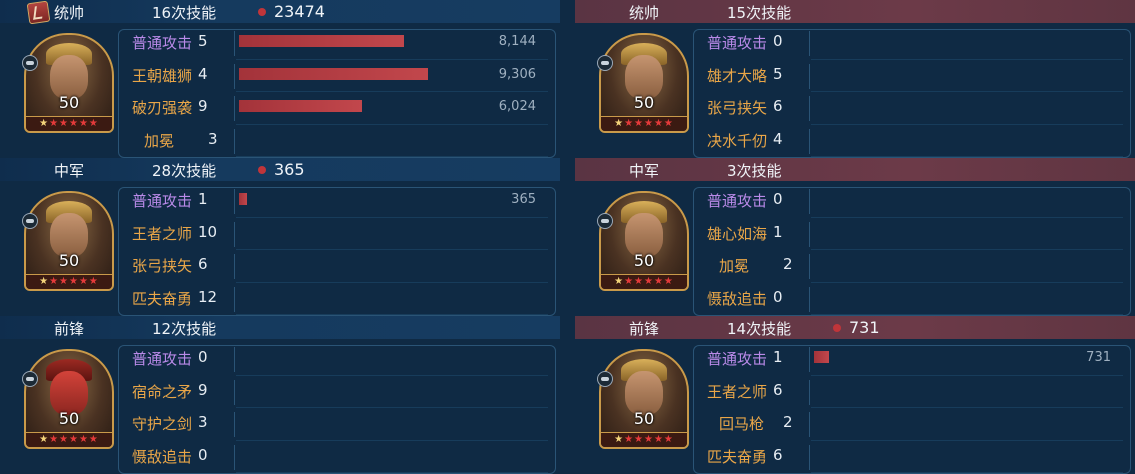  Describe the element at coordinates (338, 392) in the screenshot. I see `skill-row: 宿命之矛 9` at that location.